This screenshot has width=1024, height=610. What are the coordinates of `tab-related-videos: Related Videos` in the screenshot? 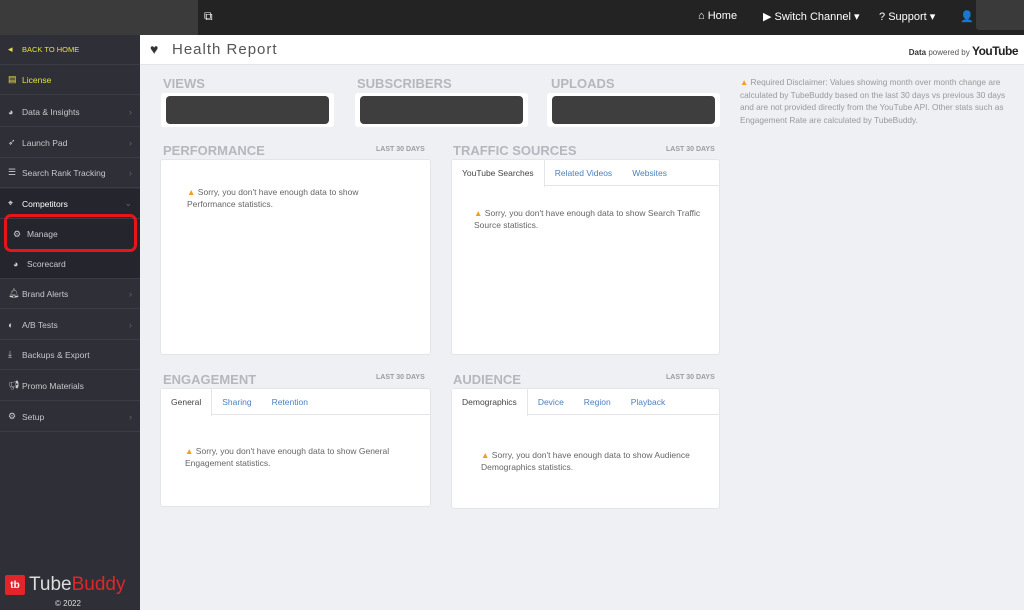 It's located at (584, 172).